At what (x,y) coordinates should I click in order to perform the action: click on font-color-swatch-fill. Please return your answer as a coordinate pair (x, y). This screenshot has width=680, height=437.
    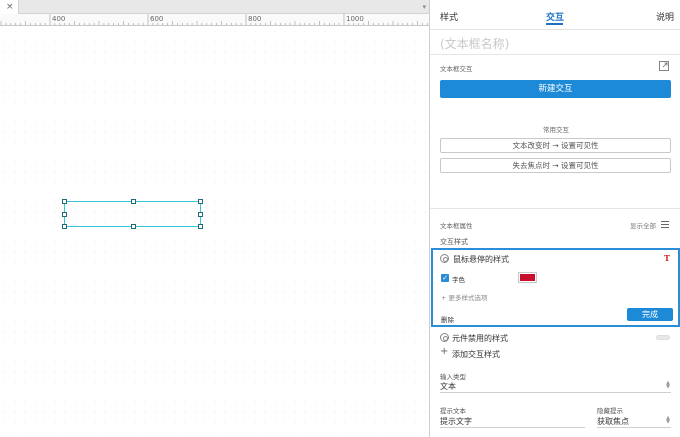
    Looking at the image, I should click on (527, 277).